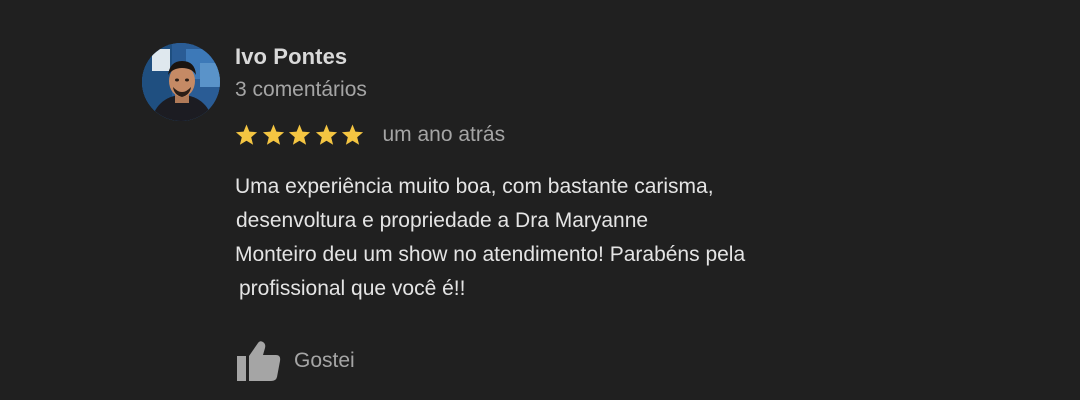  I want to click on like-label: Gostei, so click(324, 360).